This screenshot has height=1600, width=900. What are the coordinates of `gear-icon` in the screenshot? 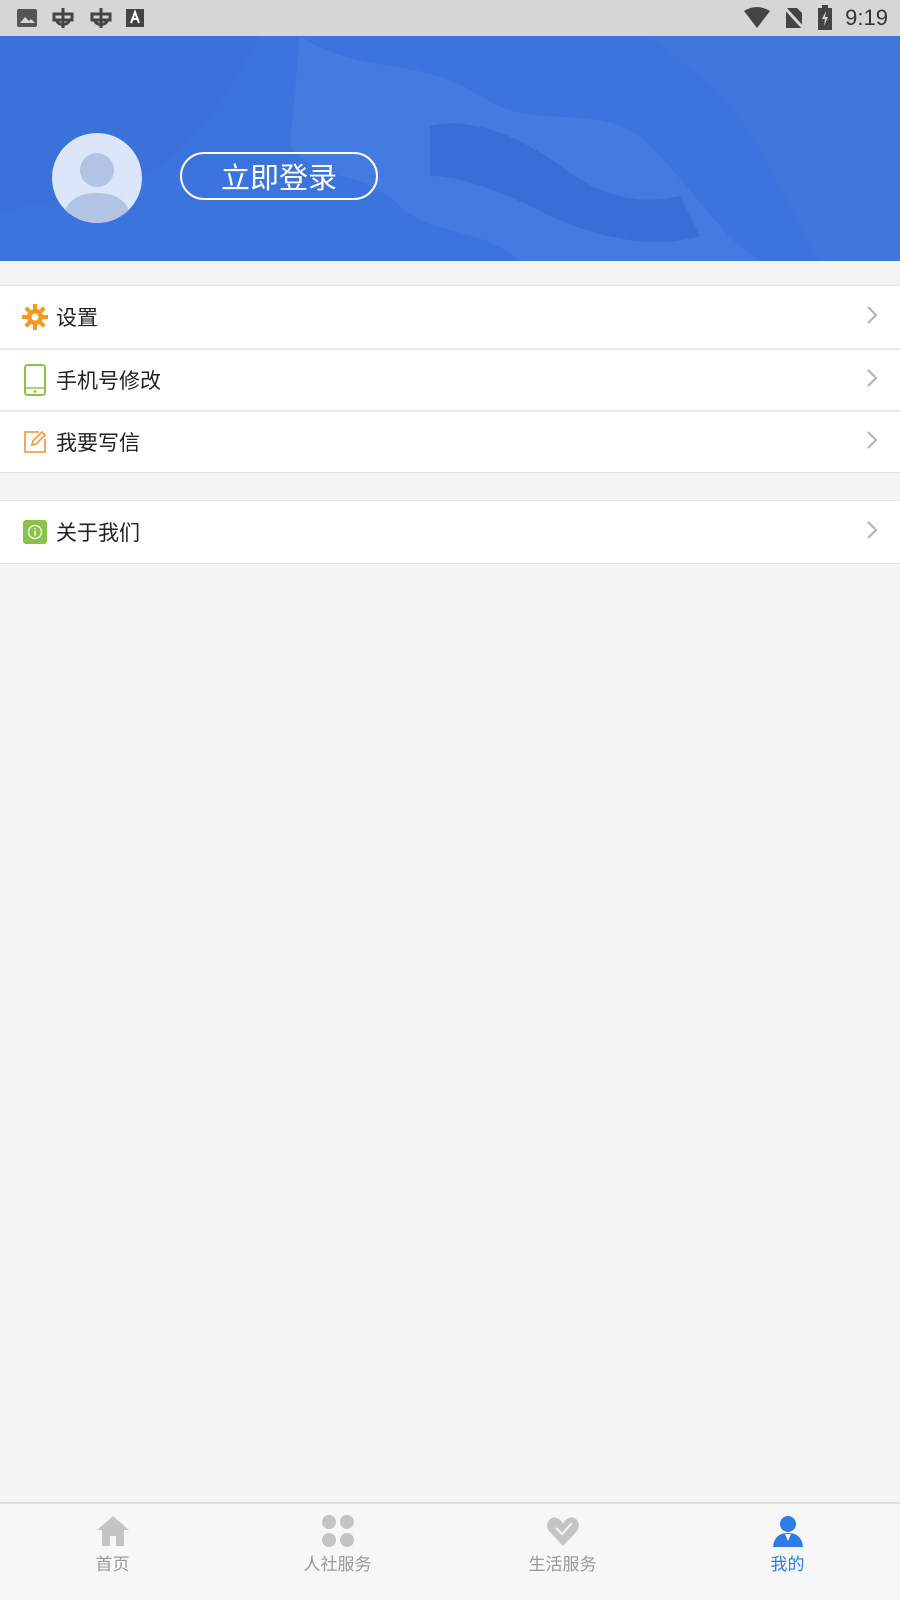 It's located at (35, 317).